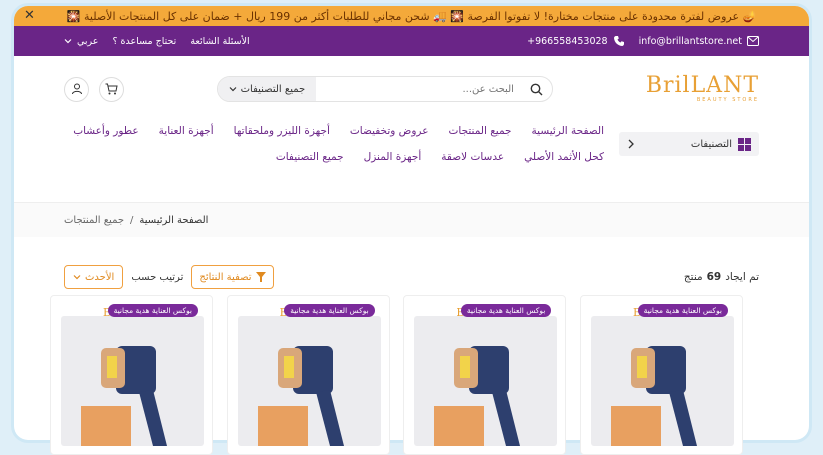  I want to click on count-prefix: تم ايجاد, so click(742, 277).